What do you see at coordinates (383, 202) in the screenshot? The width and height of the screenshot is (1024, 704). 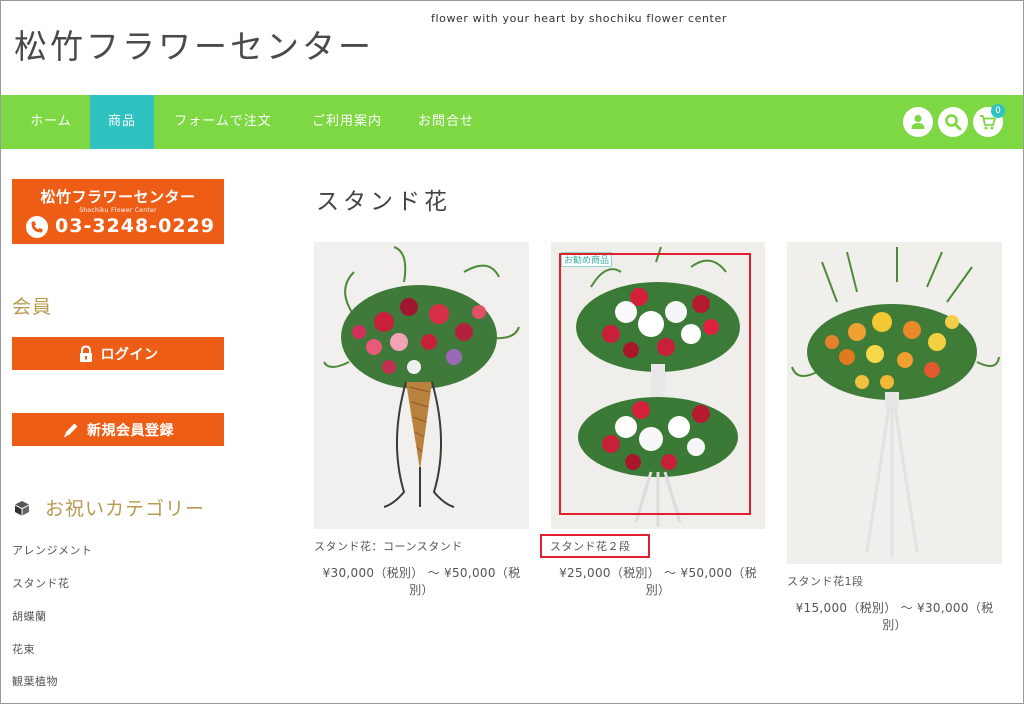 I see `page-title: スタンド花` at bounding box center [383, 202].